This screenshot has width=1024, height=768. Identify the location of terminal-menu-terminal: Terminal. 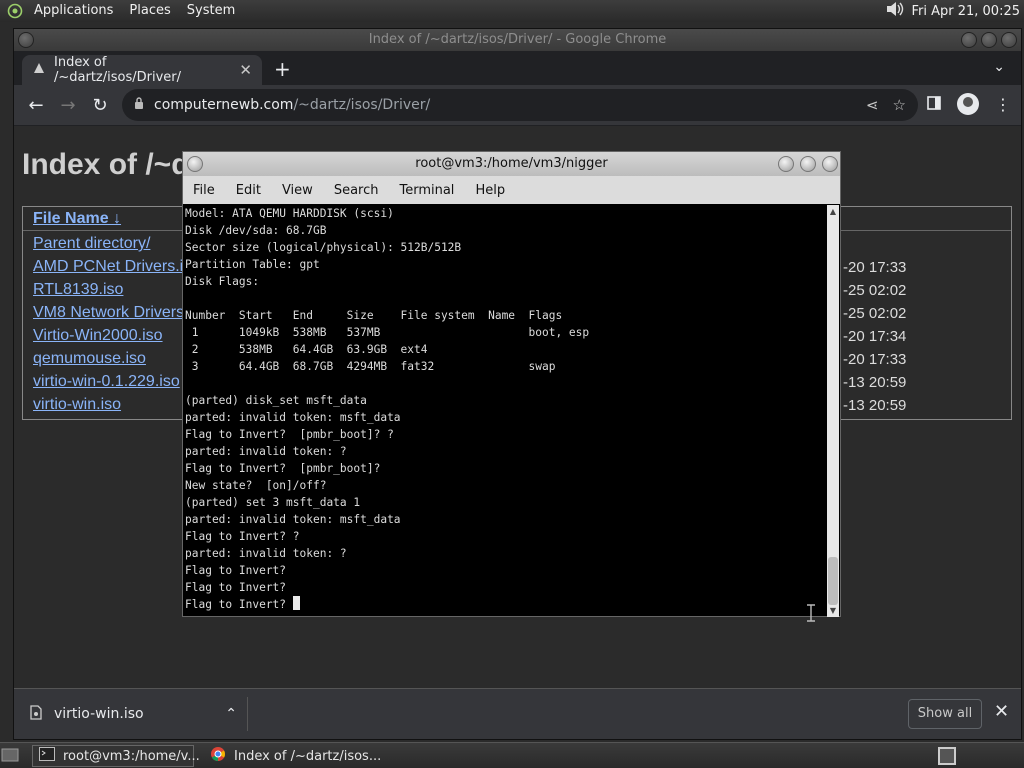
(426, 190).